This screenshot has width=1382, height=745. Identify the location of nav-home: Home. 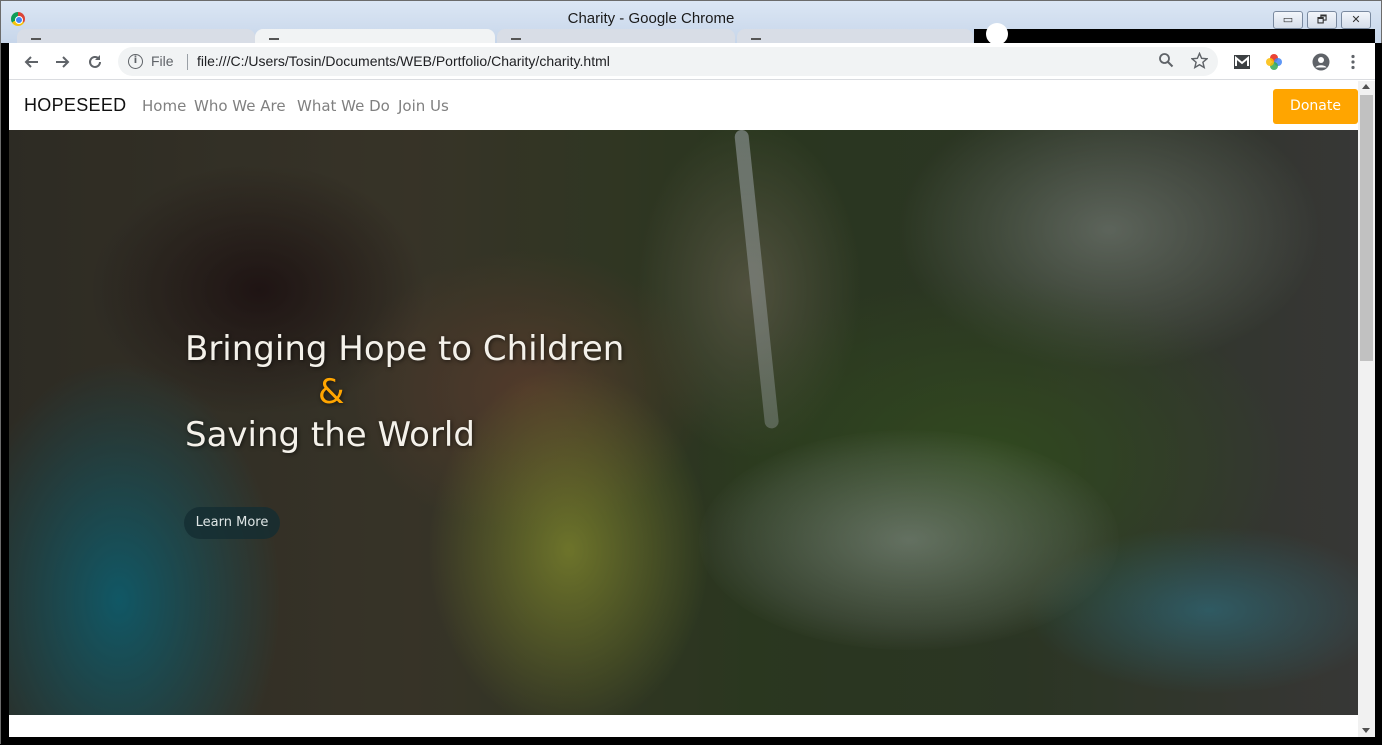
(164, 106).